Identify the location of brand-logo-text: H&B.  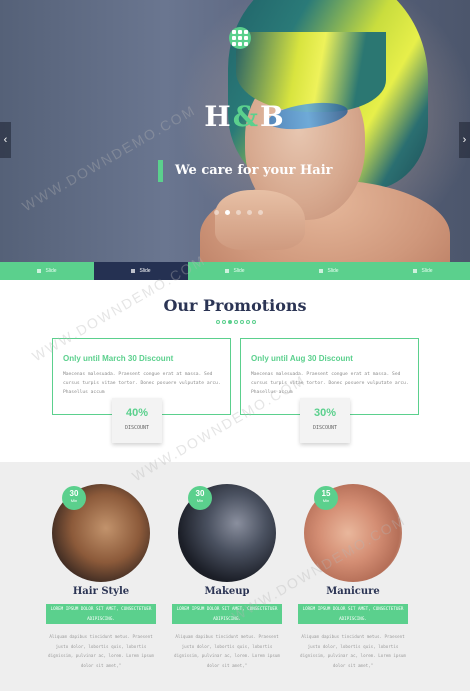
(245, 116).